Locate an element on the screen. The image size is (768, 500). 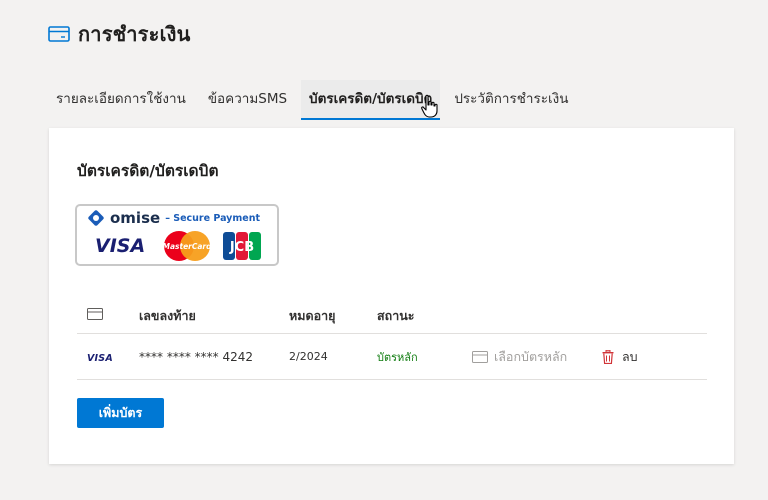
visa-brand-label: VISA is located at coordinates (100, 358).